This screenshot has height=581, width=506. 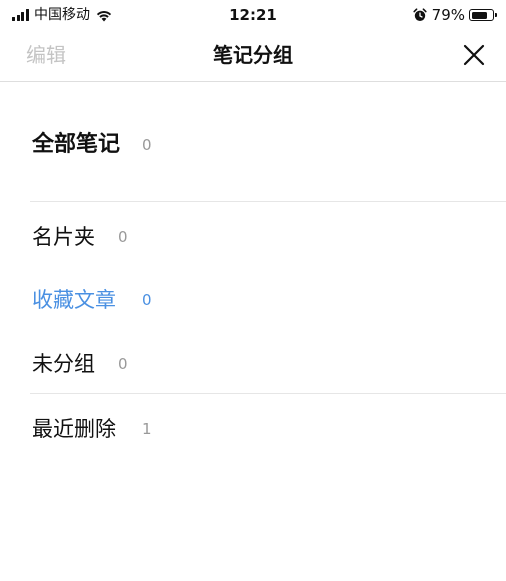 What do you see at coordinates (74, 429) in the screenshot?
I see `group-label: 最近删除` at bounding box center [74, 429].